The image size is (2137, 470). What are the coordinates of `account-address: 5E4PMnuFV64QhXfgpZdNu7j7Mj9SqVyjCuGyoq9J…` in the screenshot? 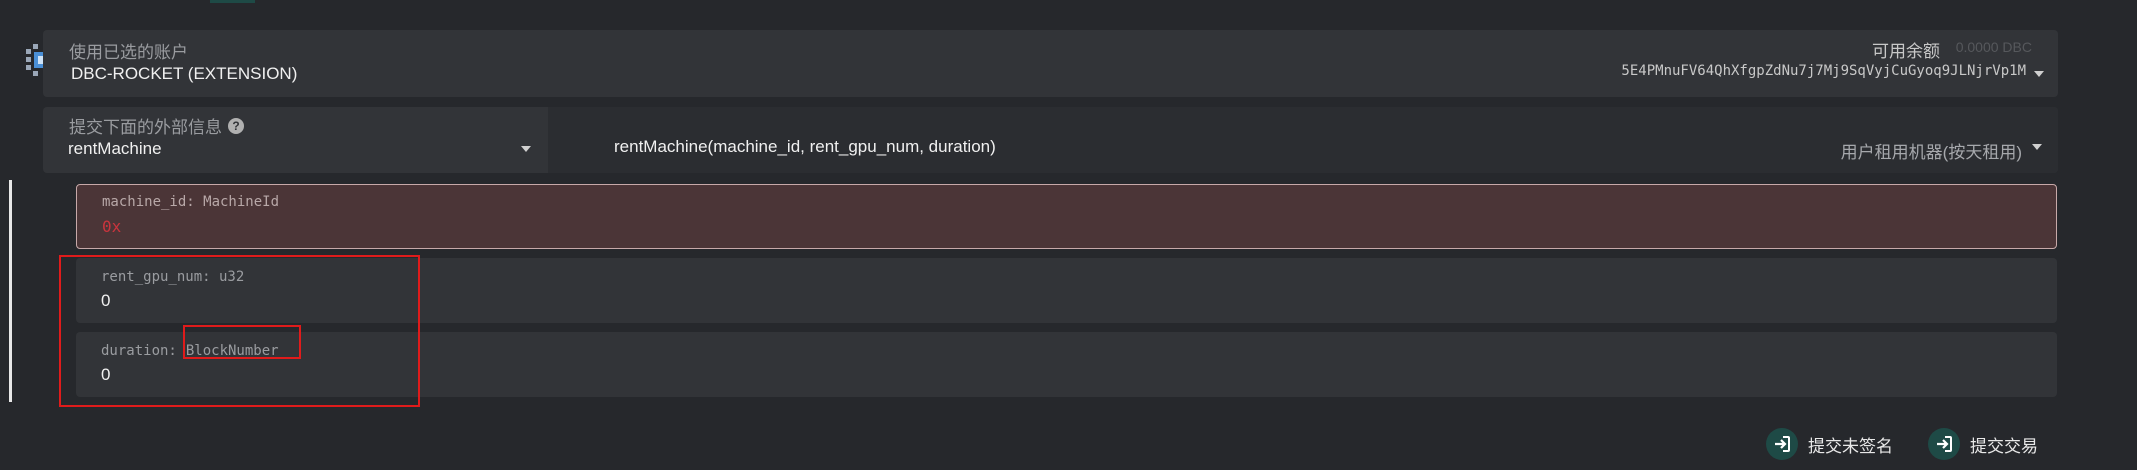 It's located at (1823, 71).